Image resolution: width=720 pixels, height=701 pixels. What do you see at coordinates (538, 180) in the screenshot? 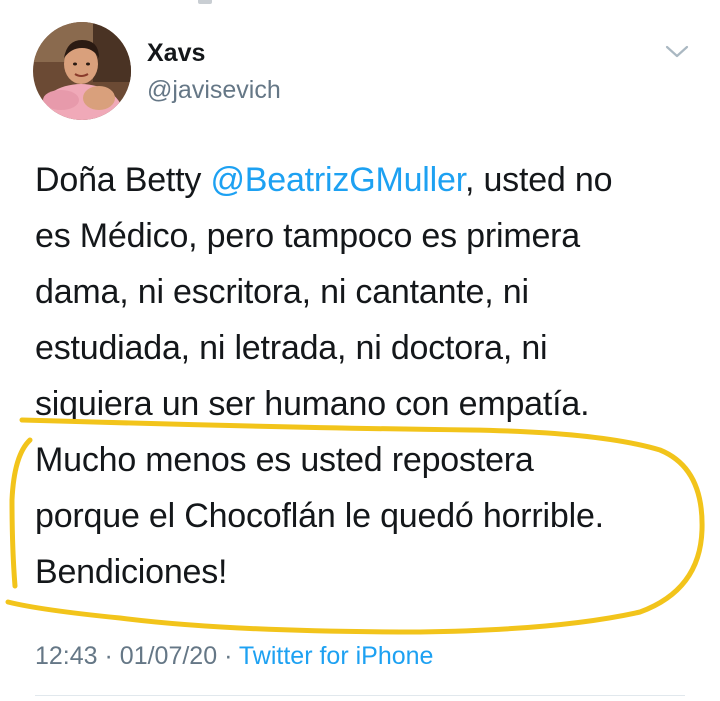
I see `tweet-text-segment: , usted no` at bounding box center [538, 180].